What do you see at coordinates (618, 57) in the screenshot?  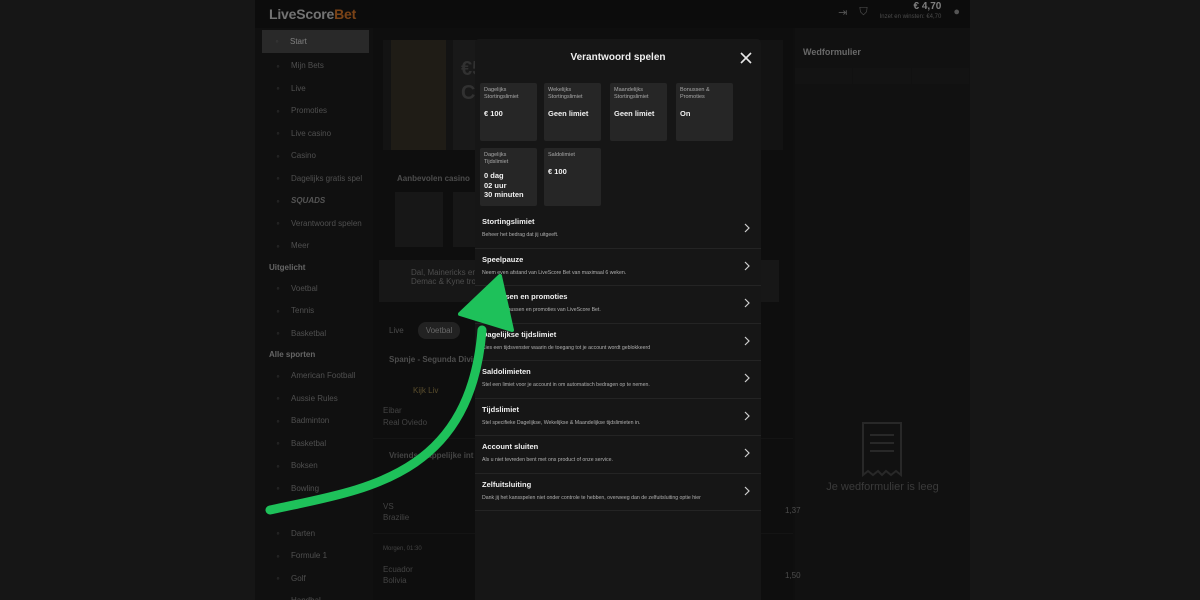 I see `modal-title: Verantwoord spelen` at bounding box center [618, 57].